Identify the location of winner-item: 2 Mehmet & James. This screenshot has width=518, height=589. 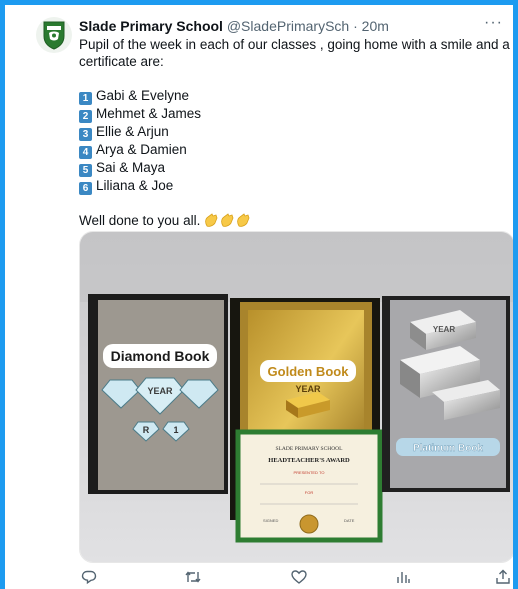
(289, 114).